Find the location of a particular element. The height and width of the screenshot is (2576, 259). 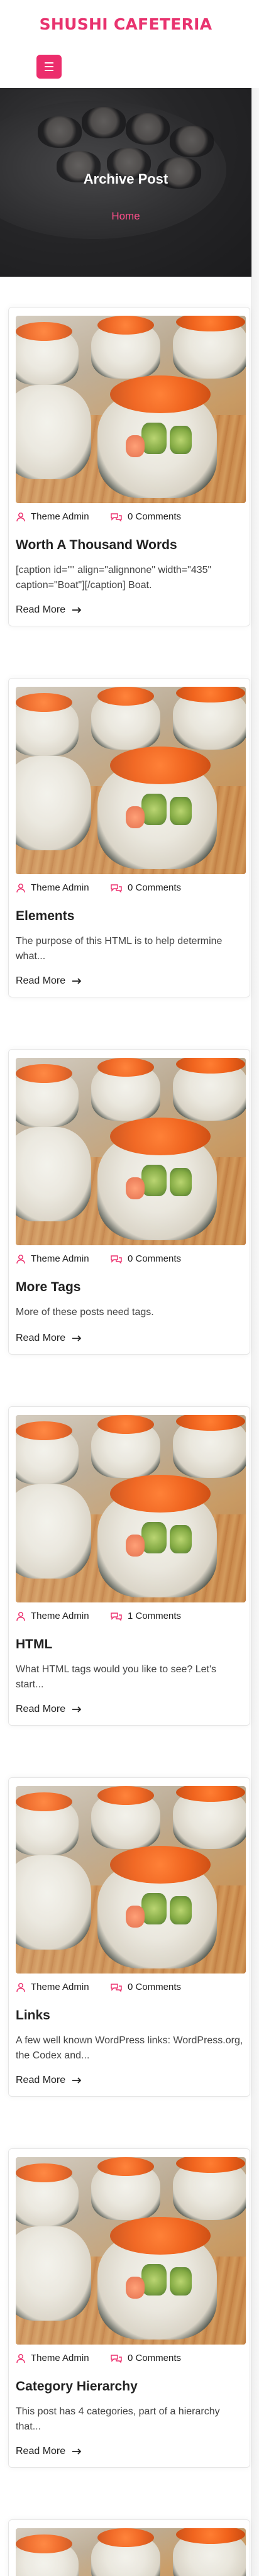

post-title: Links is located at coordinates (131, 2015).